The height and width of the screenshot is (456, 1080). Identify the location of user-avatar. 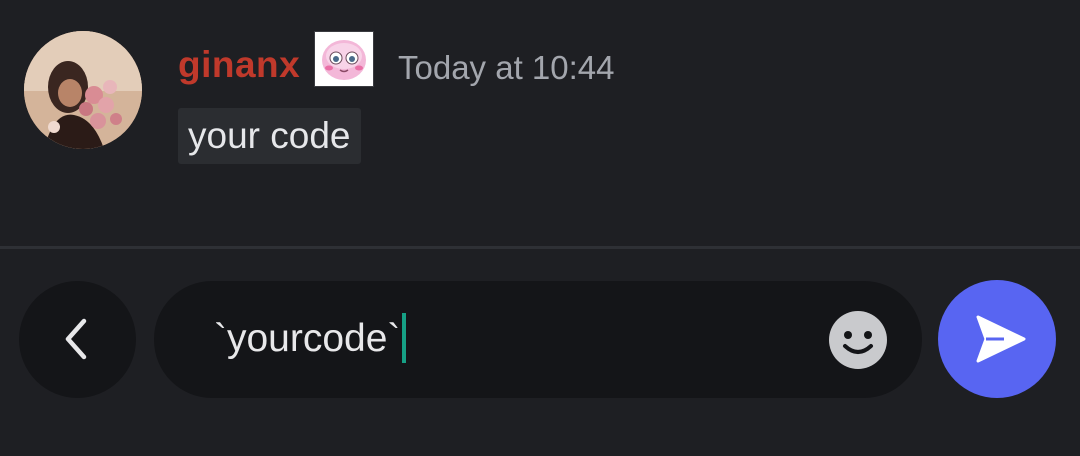
(83, 90).